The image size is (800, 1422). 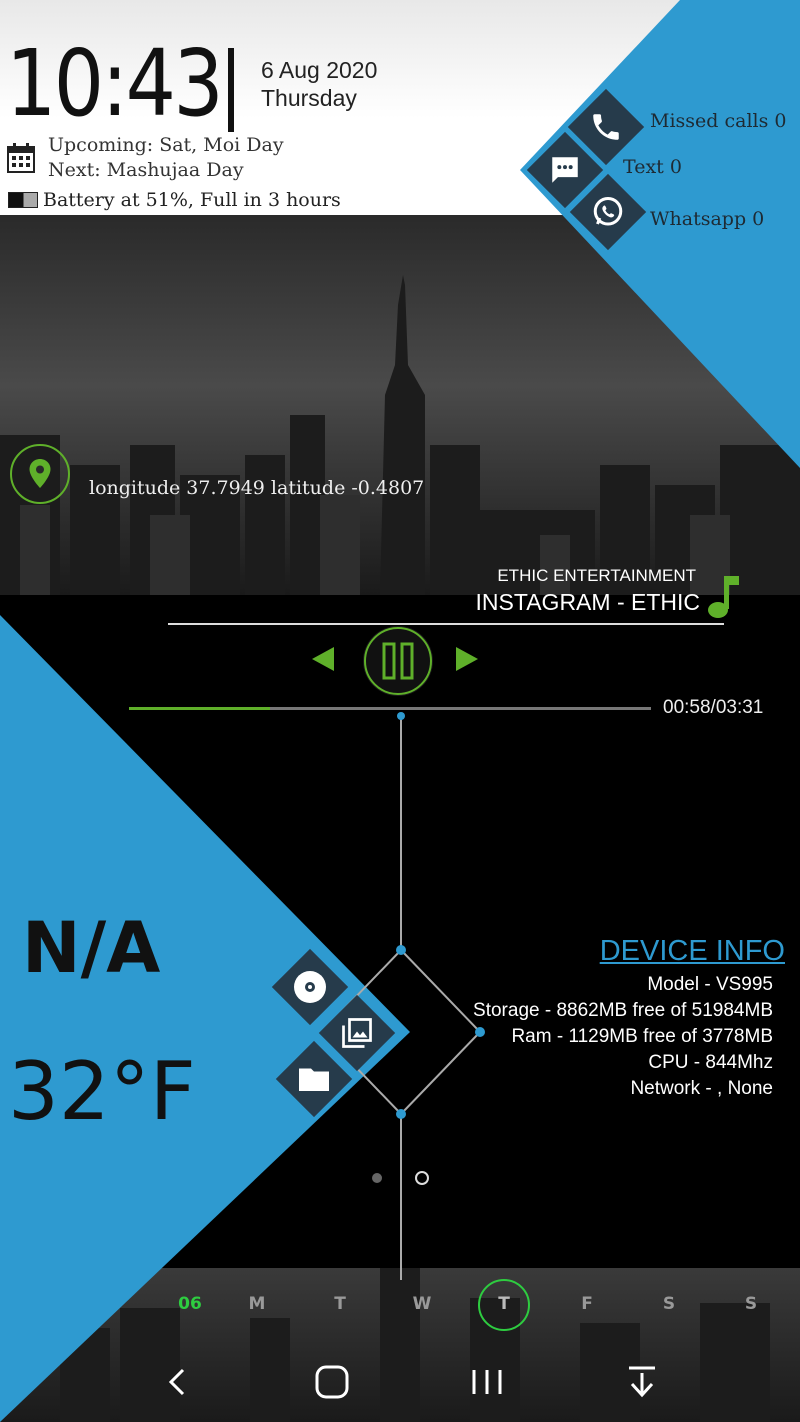 What do you see at coordinates (692, 951) in the screenshot?
I see `device-info-title: DEVICE INFO` at bounding box center [692, 951].